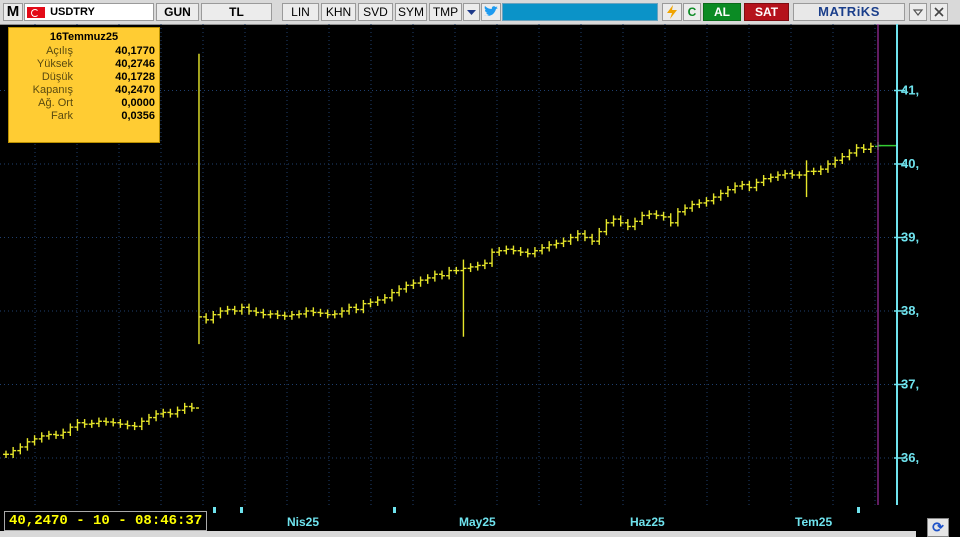  Describe the element at coordinates (910, 237) in the screenshot. I see `y-tick-label: 39,` at that location.